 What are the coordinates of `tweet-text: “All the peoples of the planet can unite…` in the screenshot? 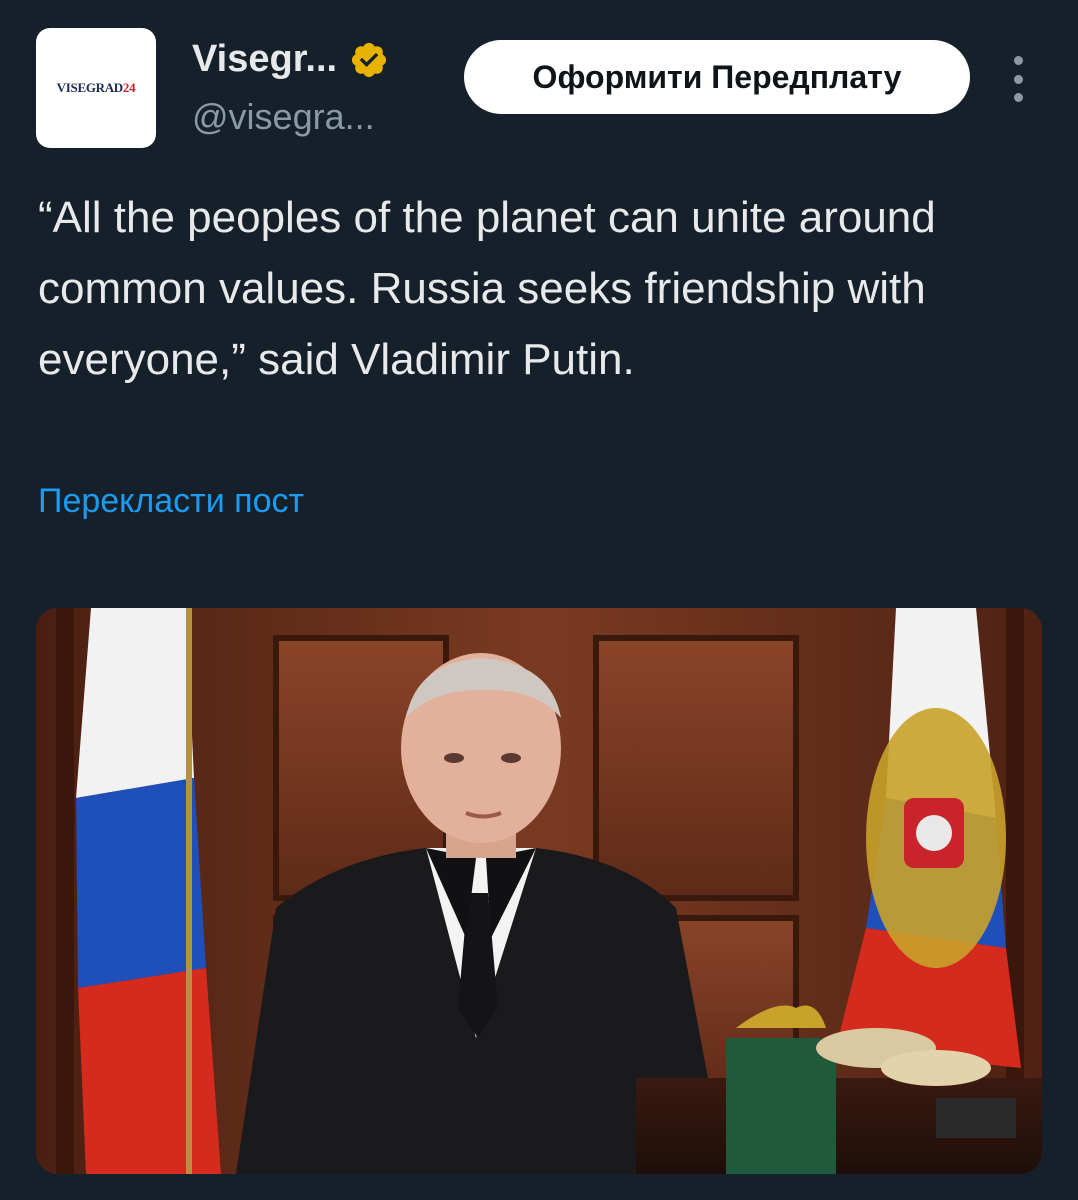 It's located at (487, 288).